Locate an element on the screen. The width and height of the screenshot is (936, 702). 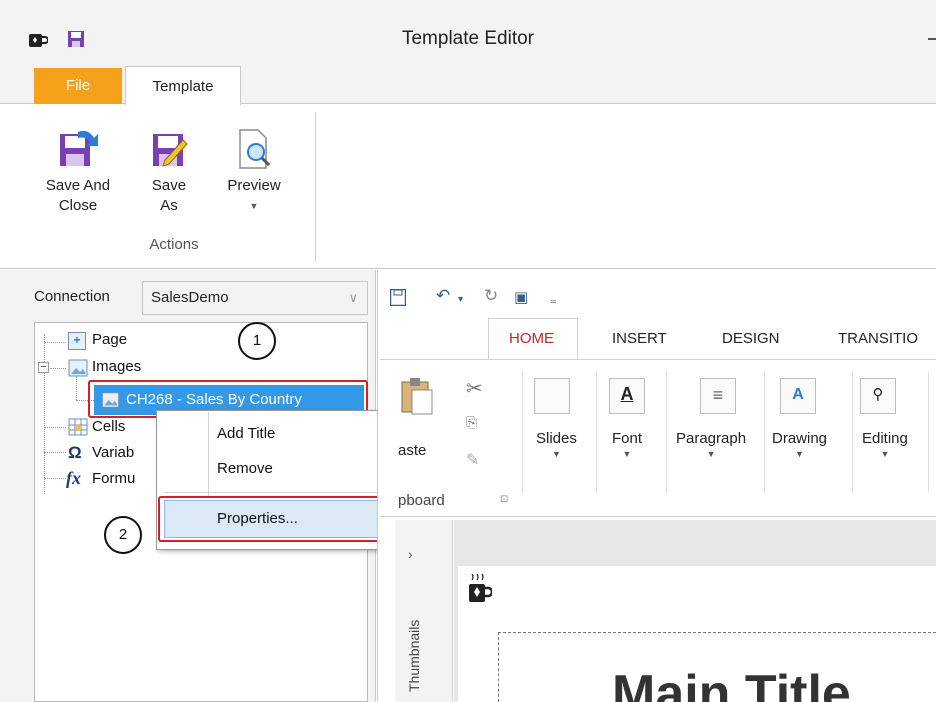
customize-qat-icon: ₌ is located at coordinates (553, 300).